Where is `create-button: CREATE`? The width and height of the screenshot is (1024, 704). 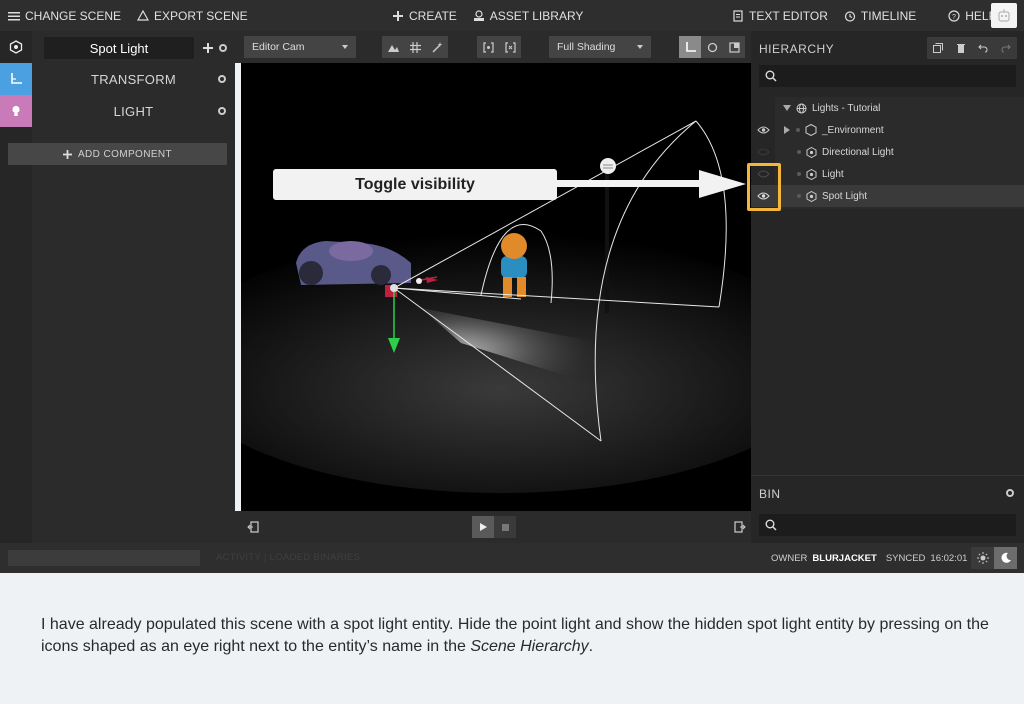
create-button: CREATE is located at coordinates (424, 15).